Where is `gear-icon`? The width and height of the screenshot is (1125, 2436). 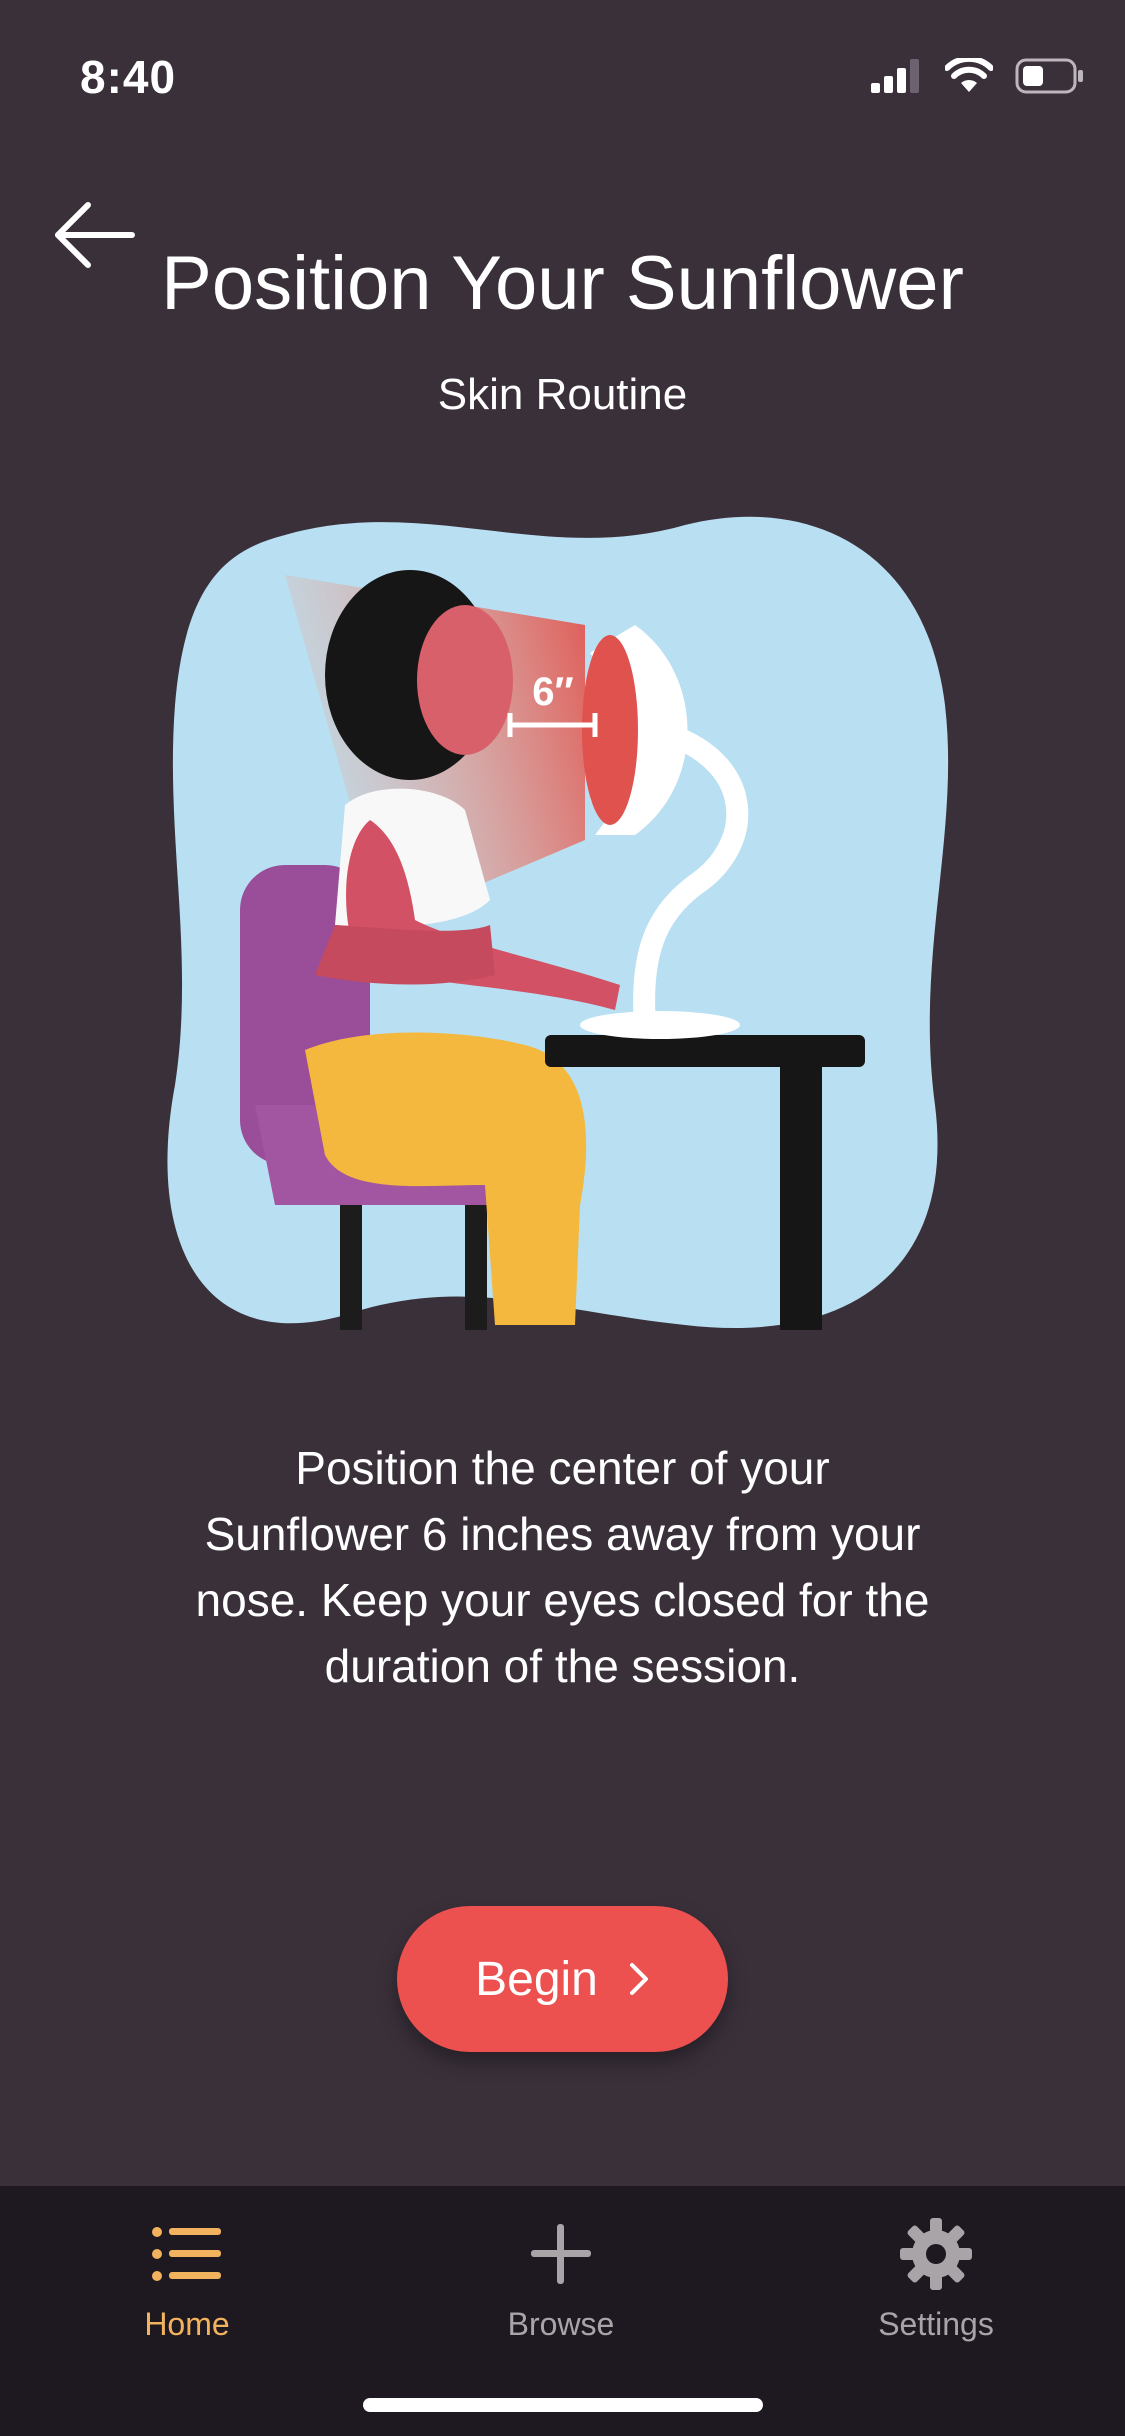
gear-icon is located at coordinates (936, 2254).